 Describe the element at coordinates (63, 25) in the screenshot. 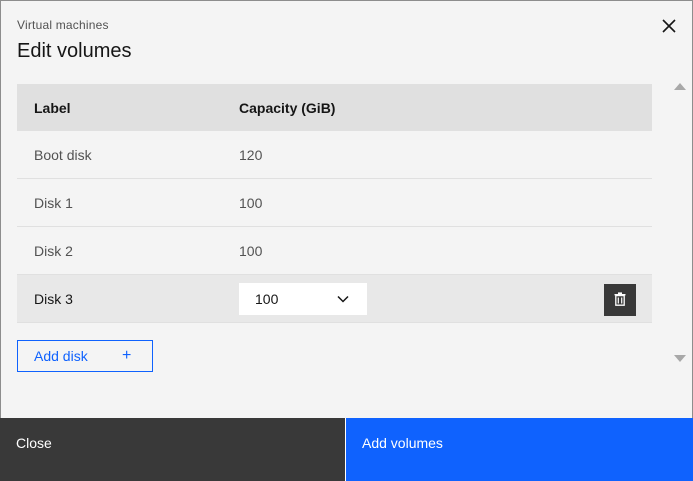

I see `modal-label: Virtual machines` at that location.